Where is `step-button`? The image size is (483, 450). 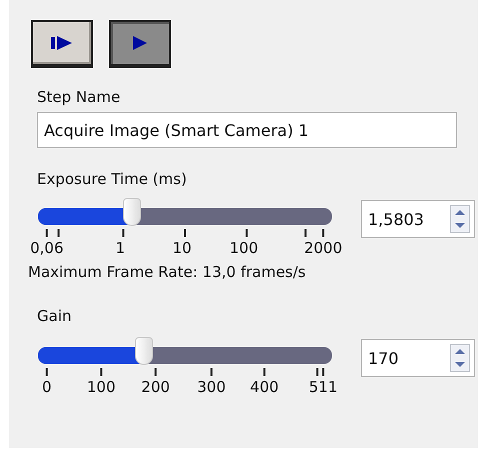 step-button is located at coordinates (62, 44).